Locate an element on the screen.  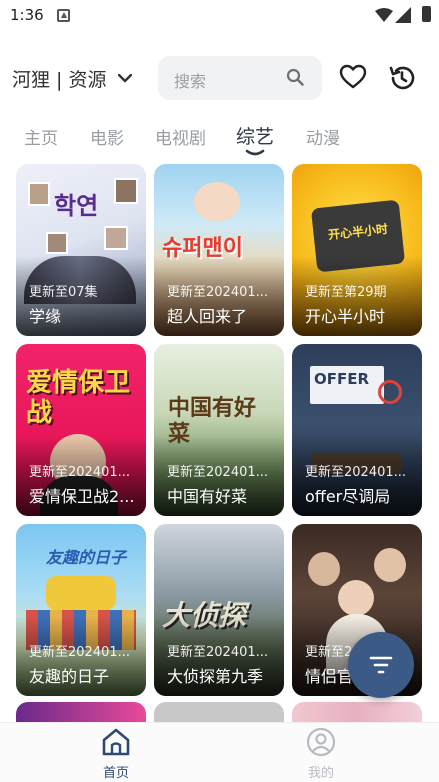
heart-icon is located at coordinates (353, 77).